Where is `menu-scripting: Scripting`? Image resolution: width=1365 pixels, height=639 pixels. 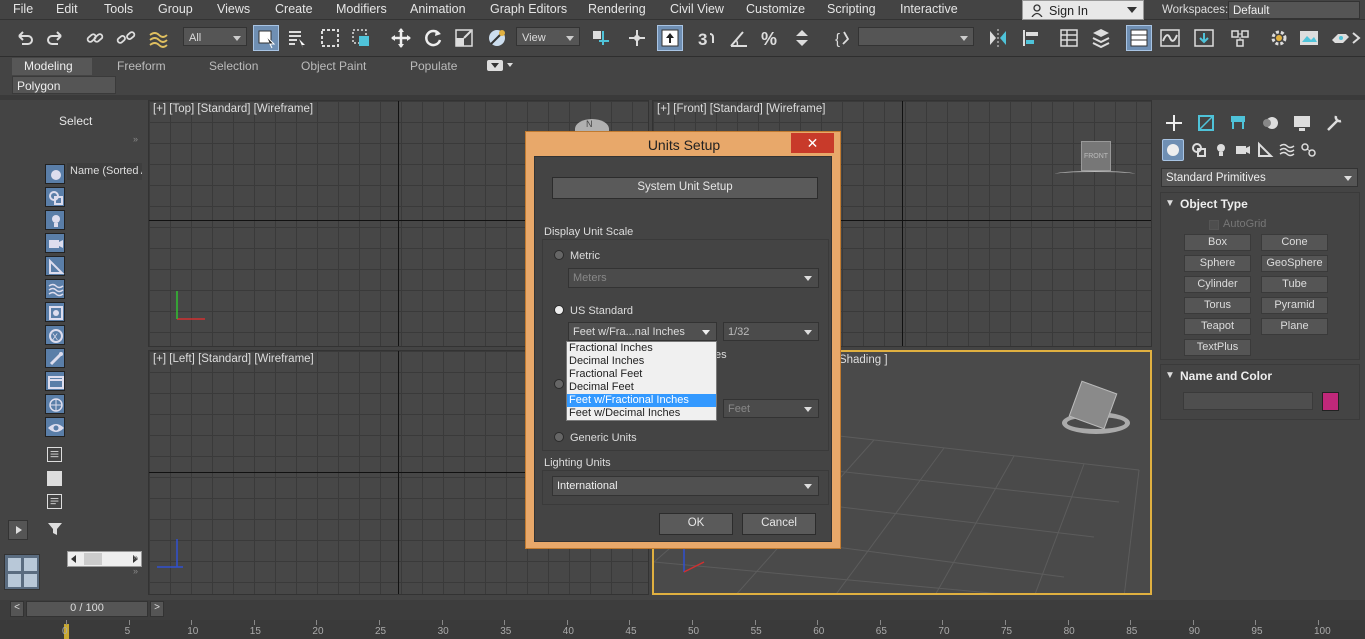
menu-scripting: Scripting is located at coordinates (851, 9).